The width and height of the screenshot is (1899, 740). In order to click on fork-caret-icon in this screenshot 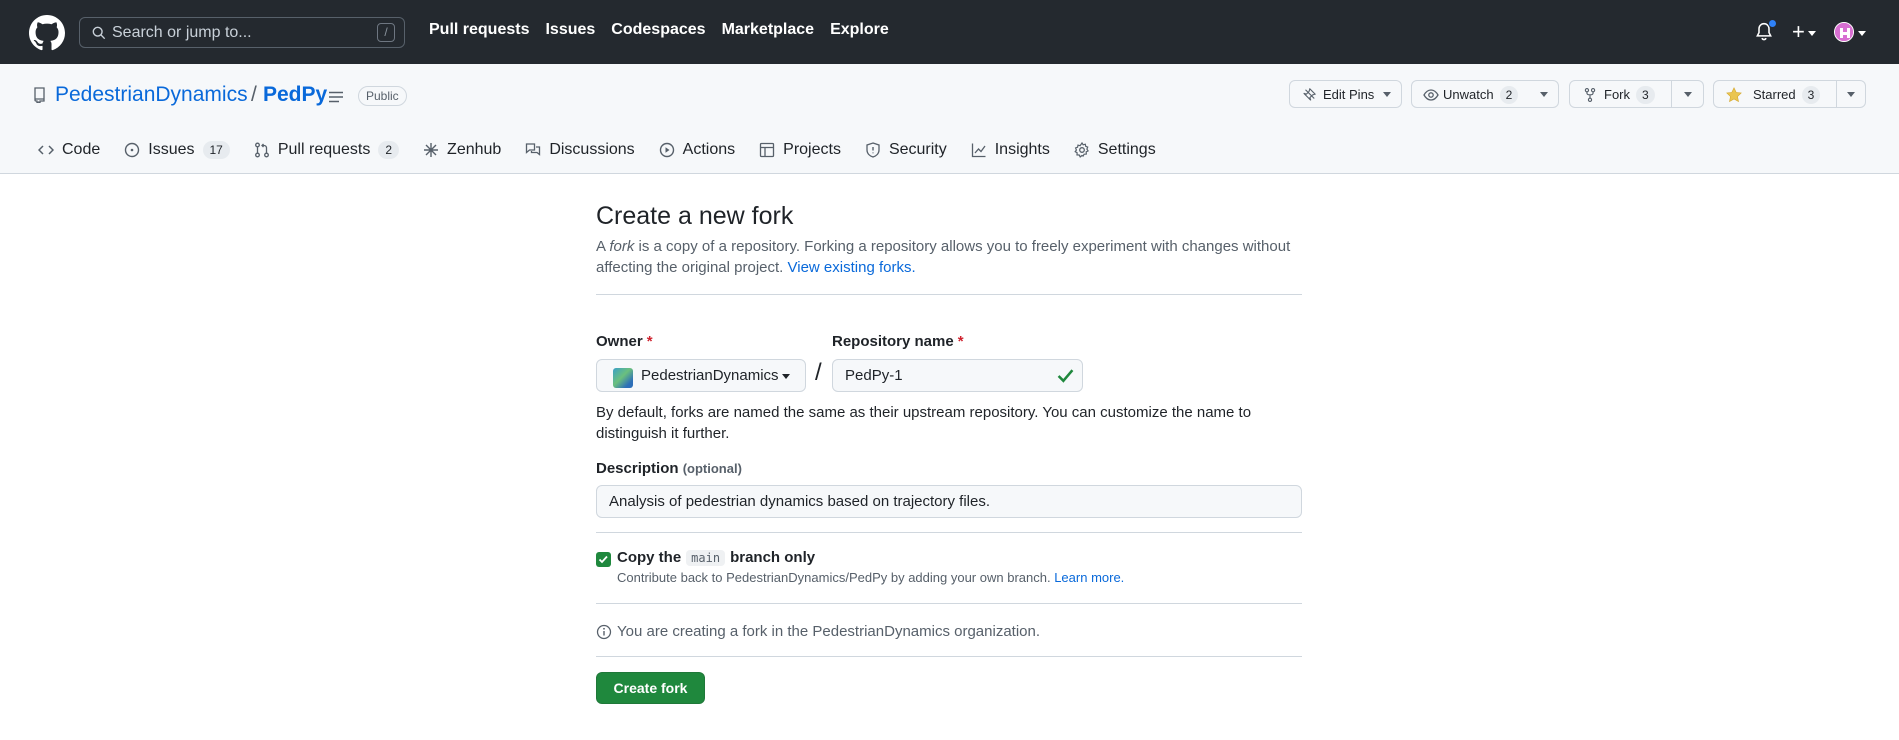, I will do `click(1688, 94)`.